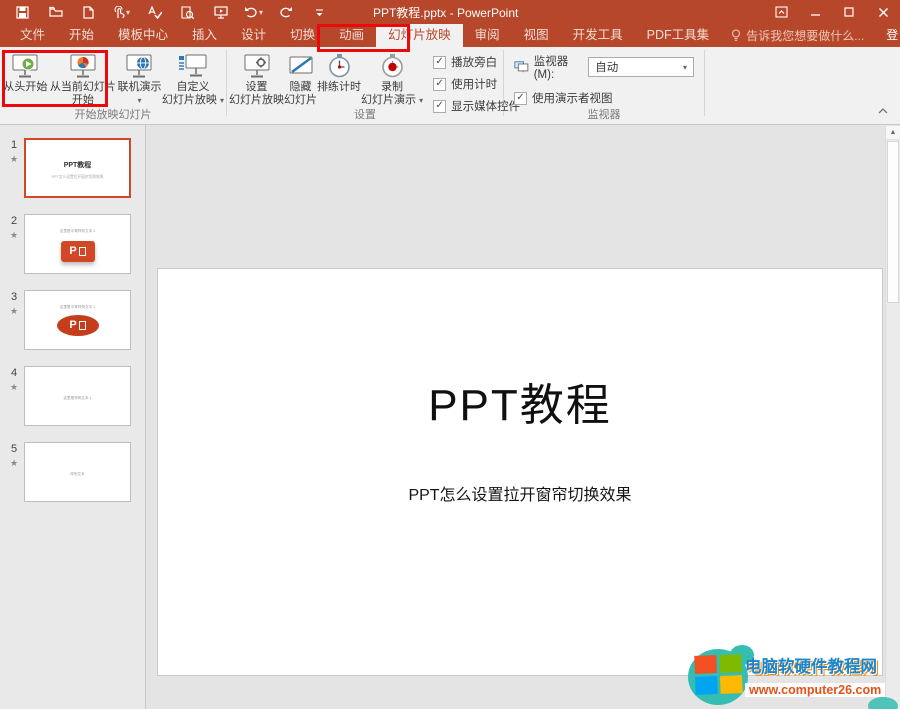  I want to click on group-label-monitors: 监视器, so click(604, 115).